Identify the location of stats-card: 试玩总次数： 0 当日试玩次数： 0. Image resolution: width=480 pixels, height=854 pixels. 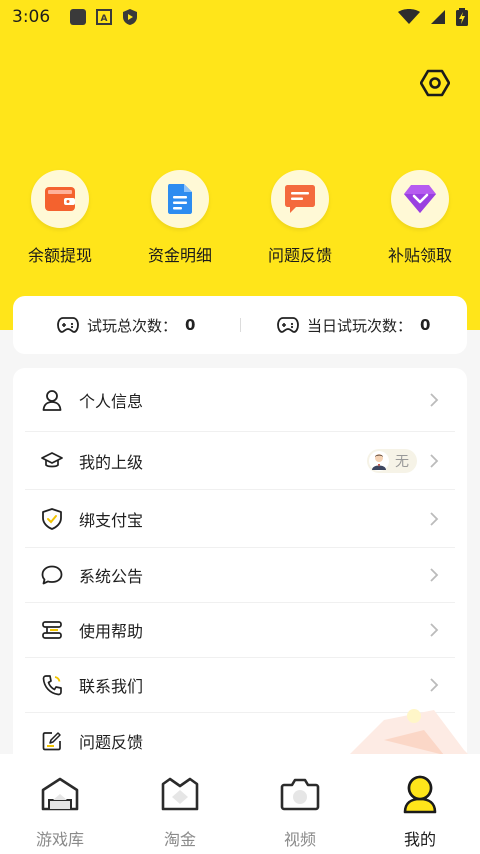
(240, 325).